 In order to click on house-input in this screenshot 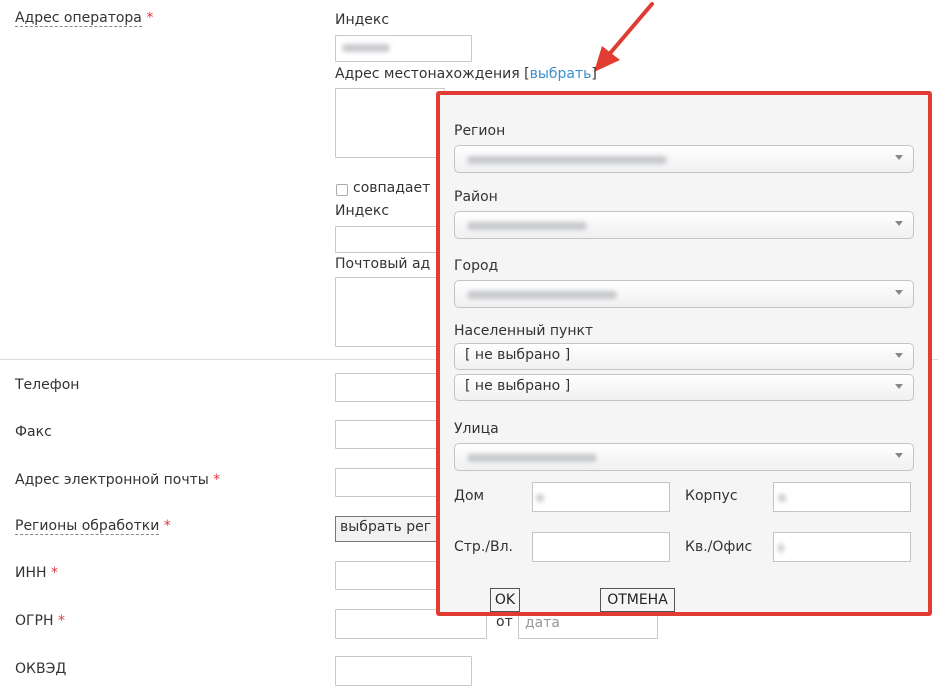, I will do `click(601, 497)`.